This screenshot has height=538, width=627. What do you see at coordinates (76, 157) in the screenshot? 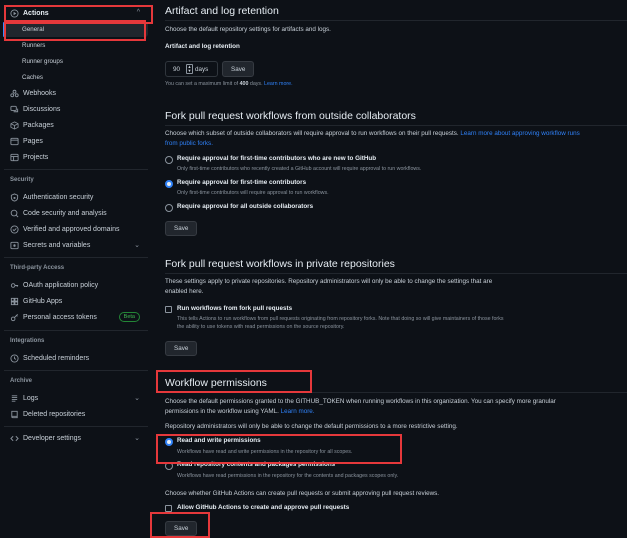
I see `sidebar-item-projects: Projects` at bounding box center [76, 157].